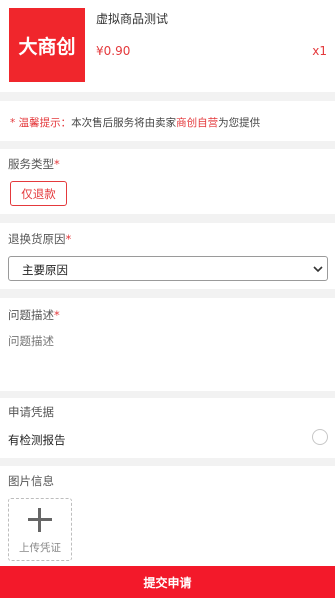 This screenshot has height=598, width=335. What do you see at coordinates (37, 239) in the screenshot?
I see `return-reason-label-text: 退换货原因` at bounding box center [37, 239].